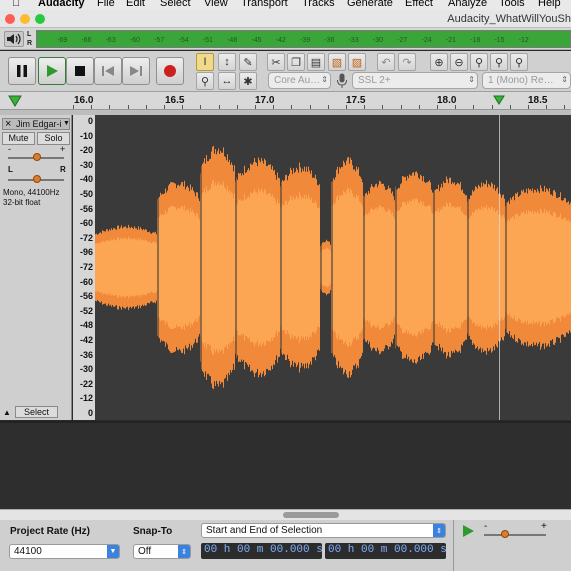  I want to click on chevron-updown-icon: ⇕, so click(564, 79).